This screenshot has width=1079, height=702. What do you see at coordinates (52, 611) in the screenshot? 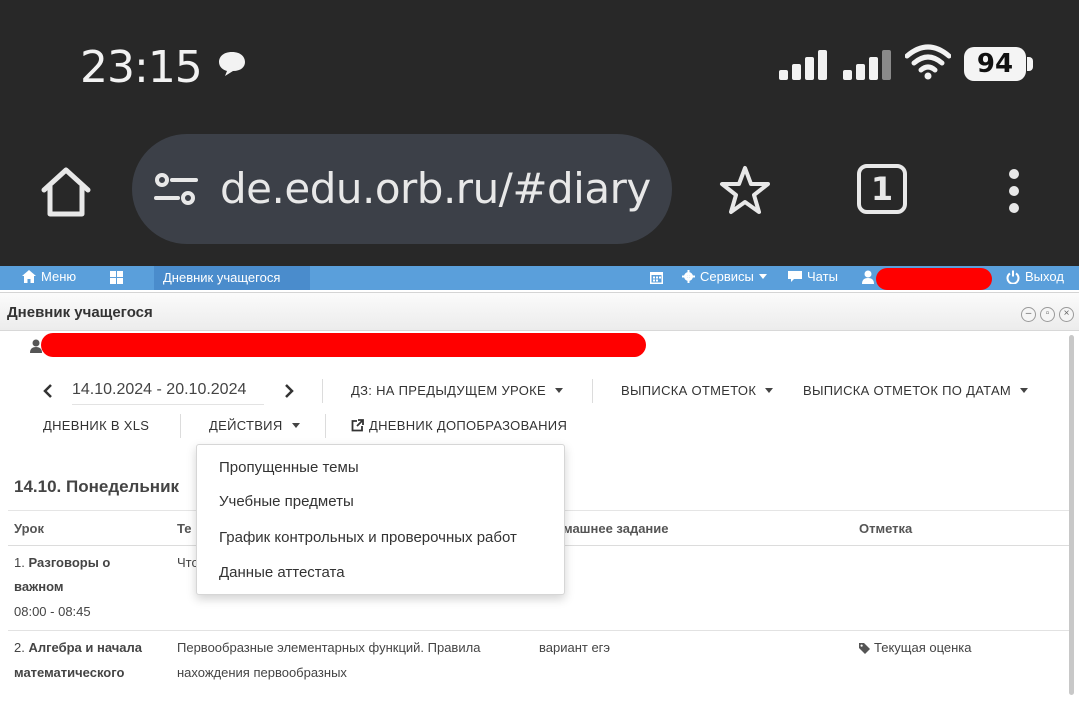
I see `lesson-time: 08:00 - 08:45` at bounding box center [52, 611].